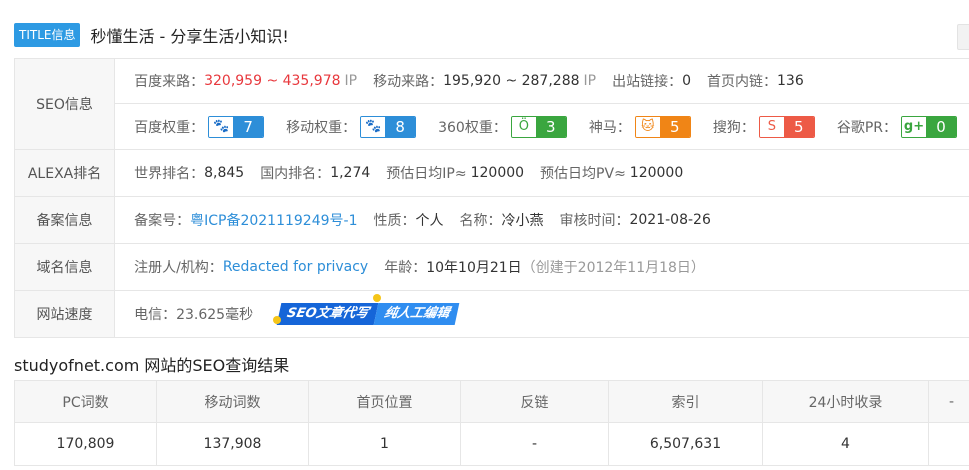 This screenshot has height=470, width=969. I want to click on promo-part1: SEO文章代写, so click(327, 314).